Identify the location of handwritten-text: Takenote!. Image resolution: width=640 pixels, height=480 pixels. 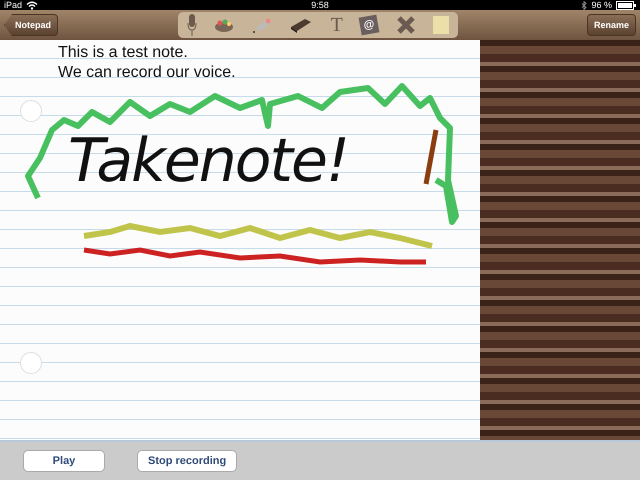
(208, 161).